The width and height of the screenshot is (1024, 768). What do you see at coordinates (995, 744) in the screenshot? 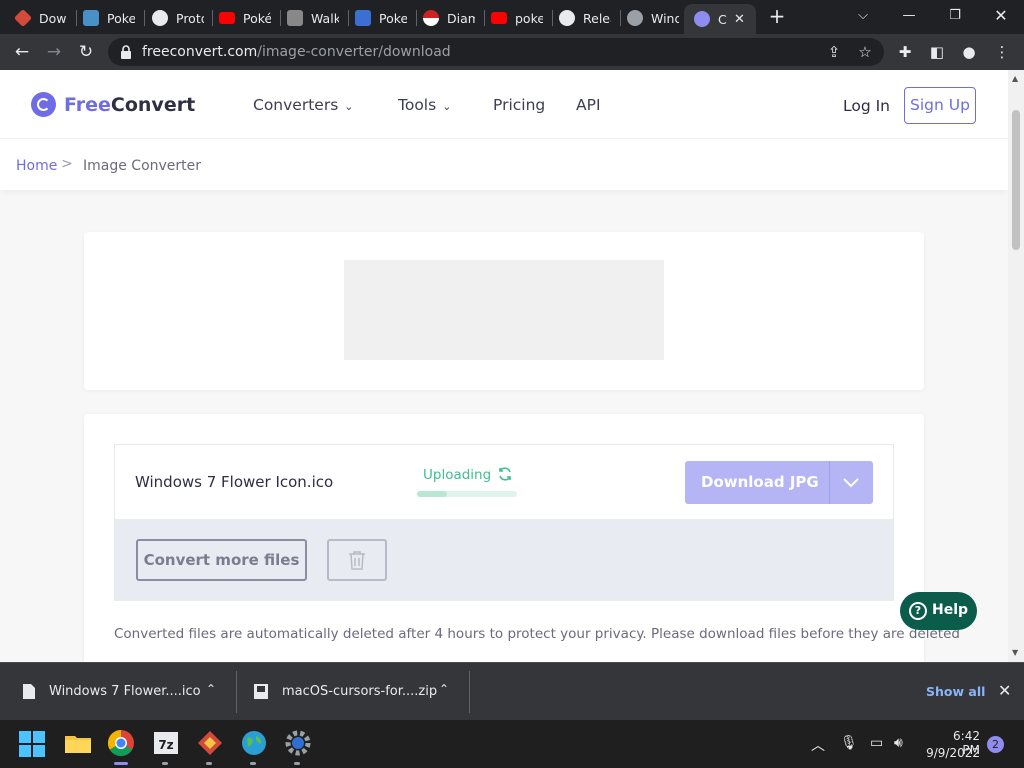
I see `notification-badge: 2` at bounding box center [995, 744].